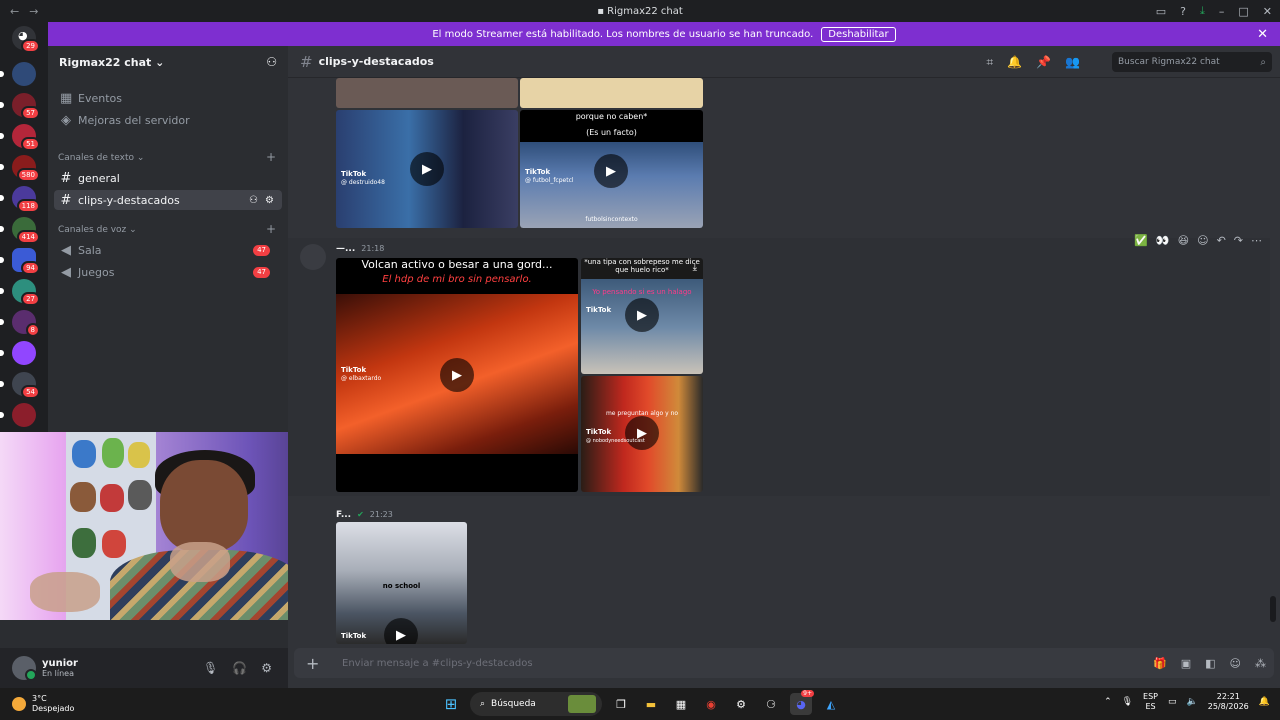  What do you see at coordinates (1183, 11) in the screenshot?
I see `help-icon: ?` at bounding box center [1183, 11].